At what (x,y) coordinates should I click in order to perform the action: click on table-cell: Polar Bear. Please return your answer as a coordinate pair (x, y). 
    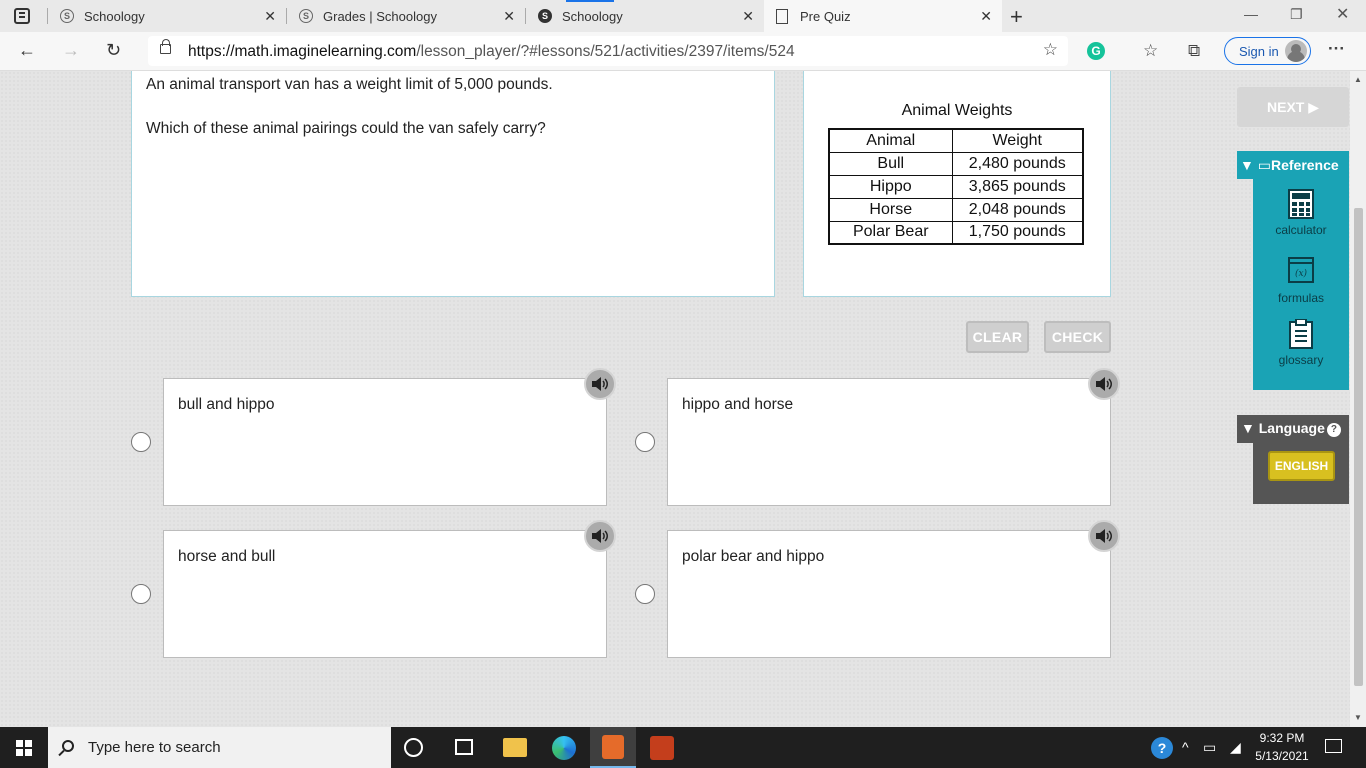
    Looking at the image, I should click on (890, 232).